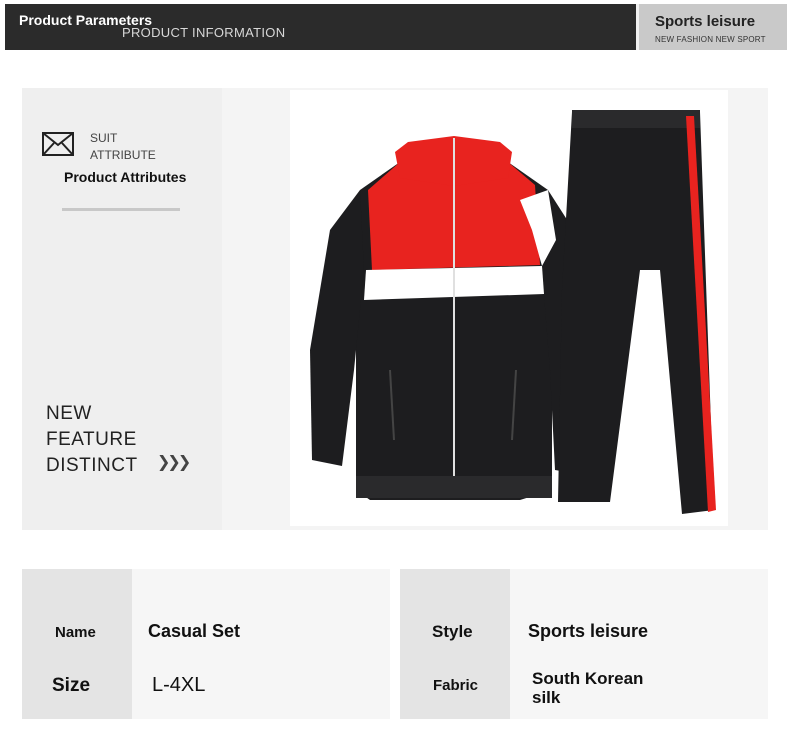  I want to click on header-right-subtitle: NEW FASHION NEW SPORT, so click(710, 39).